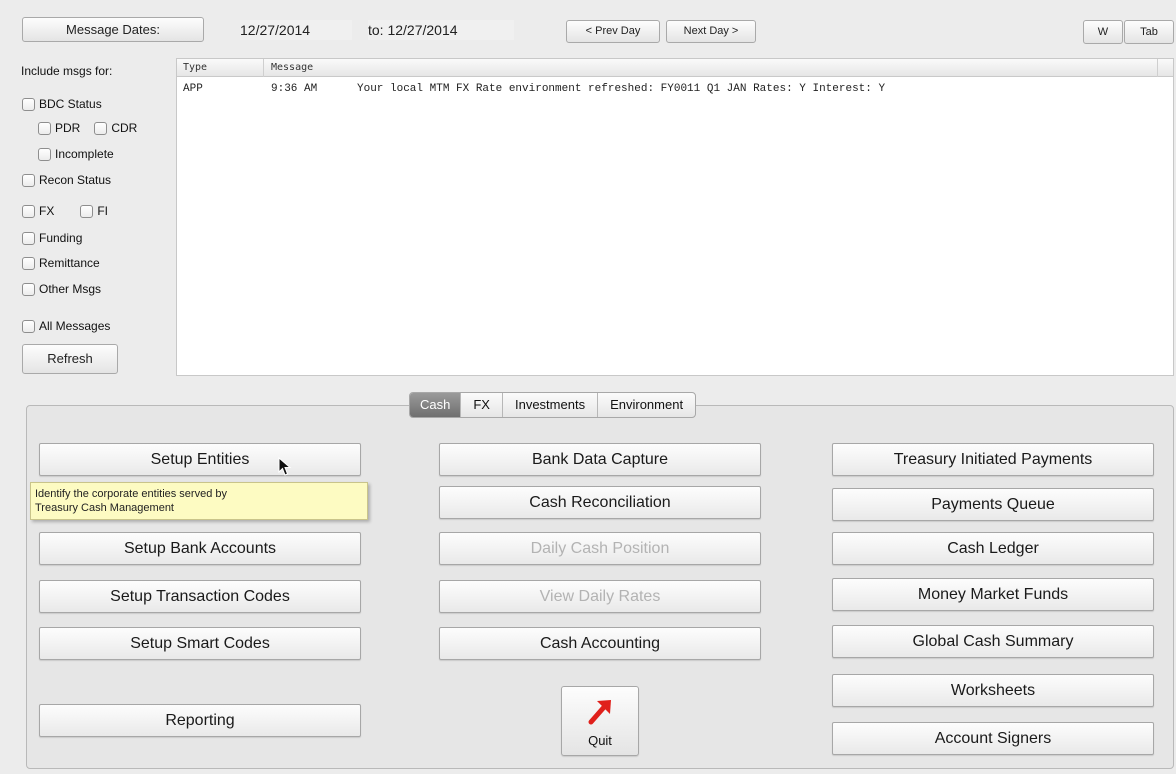 This screenshot has height=774, width=1176. Describe the element at coordinates (65, 211) in the screenshot. I see `fx-fi-row: FX FI` at that location.